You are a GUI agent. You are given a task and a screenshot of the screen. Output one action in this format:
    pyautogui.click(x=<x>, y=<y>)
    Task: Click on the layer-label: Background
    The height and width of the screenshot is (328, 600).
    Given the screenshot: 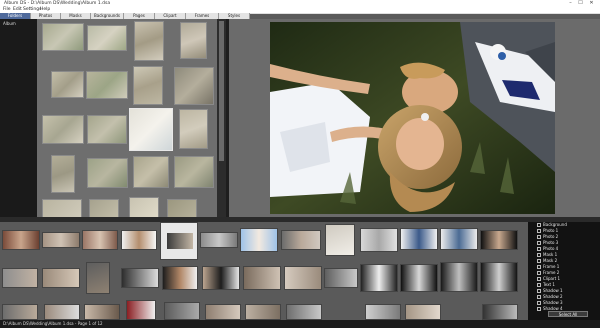 What is the action you would take?
    pyautogui.click(x=555, y=224)
    